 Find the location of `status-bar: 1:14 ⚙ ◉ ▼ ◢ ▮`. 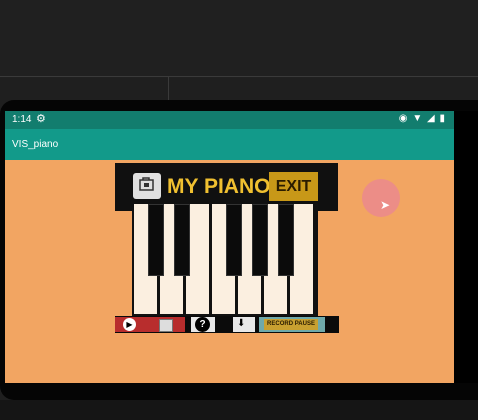

status-bar: 1:14 ⚙ ◉ ▼ ◢ ▮ is located at coordinates (229, 120).